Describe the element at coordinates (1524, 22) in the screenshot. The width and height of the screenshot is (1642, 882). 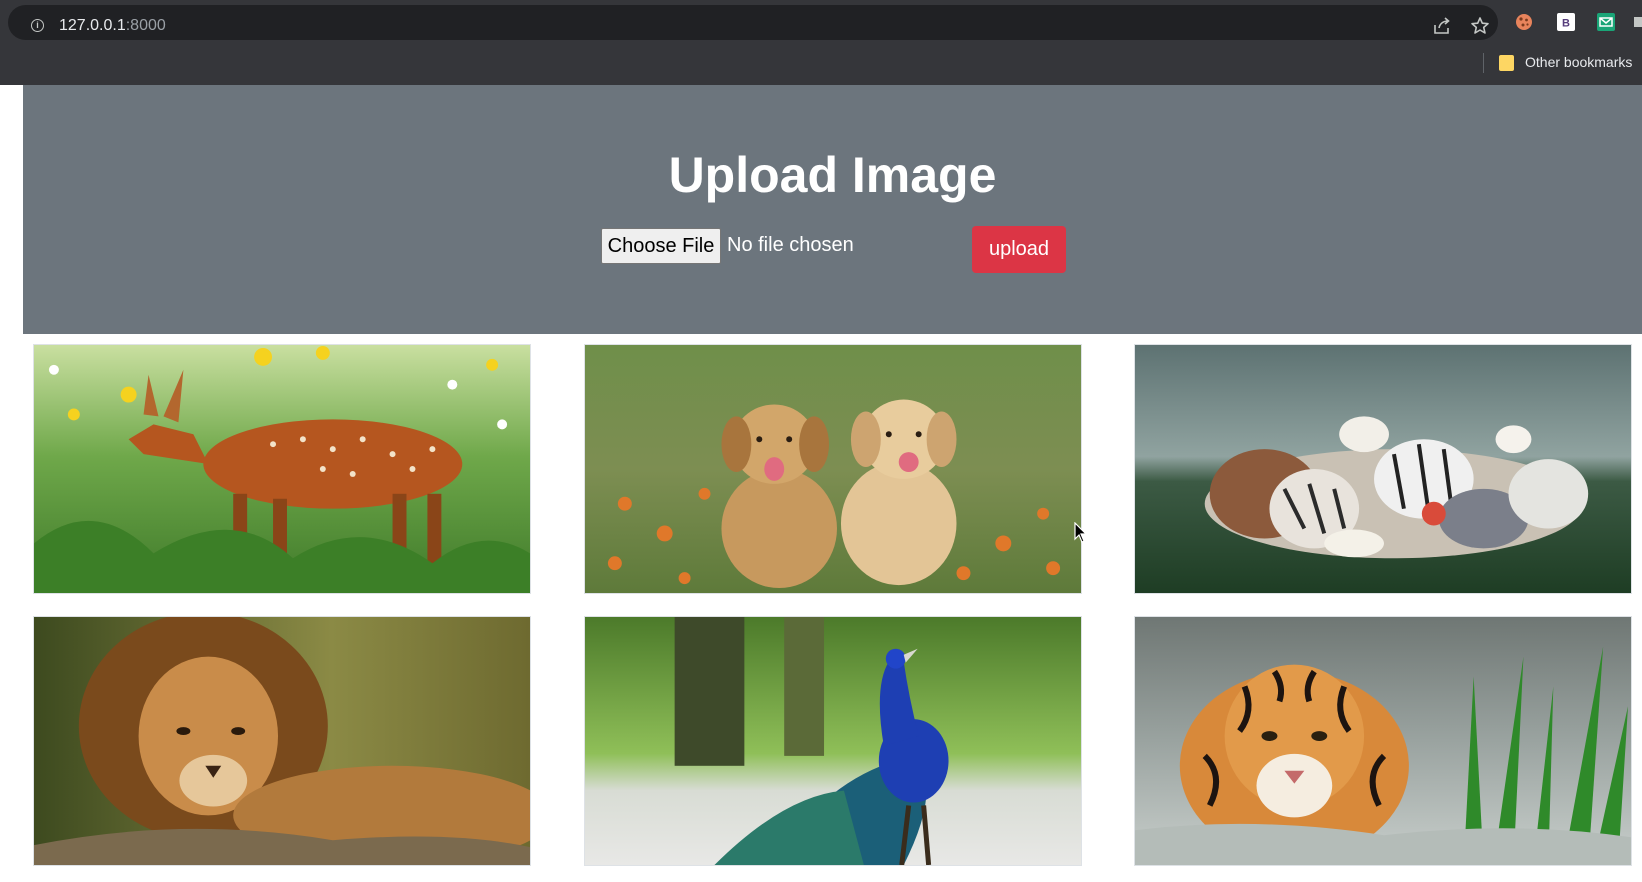
I see `cookie-extension-icon` at that location.